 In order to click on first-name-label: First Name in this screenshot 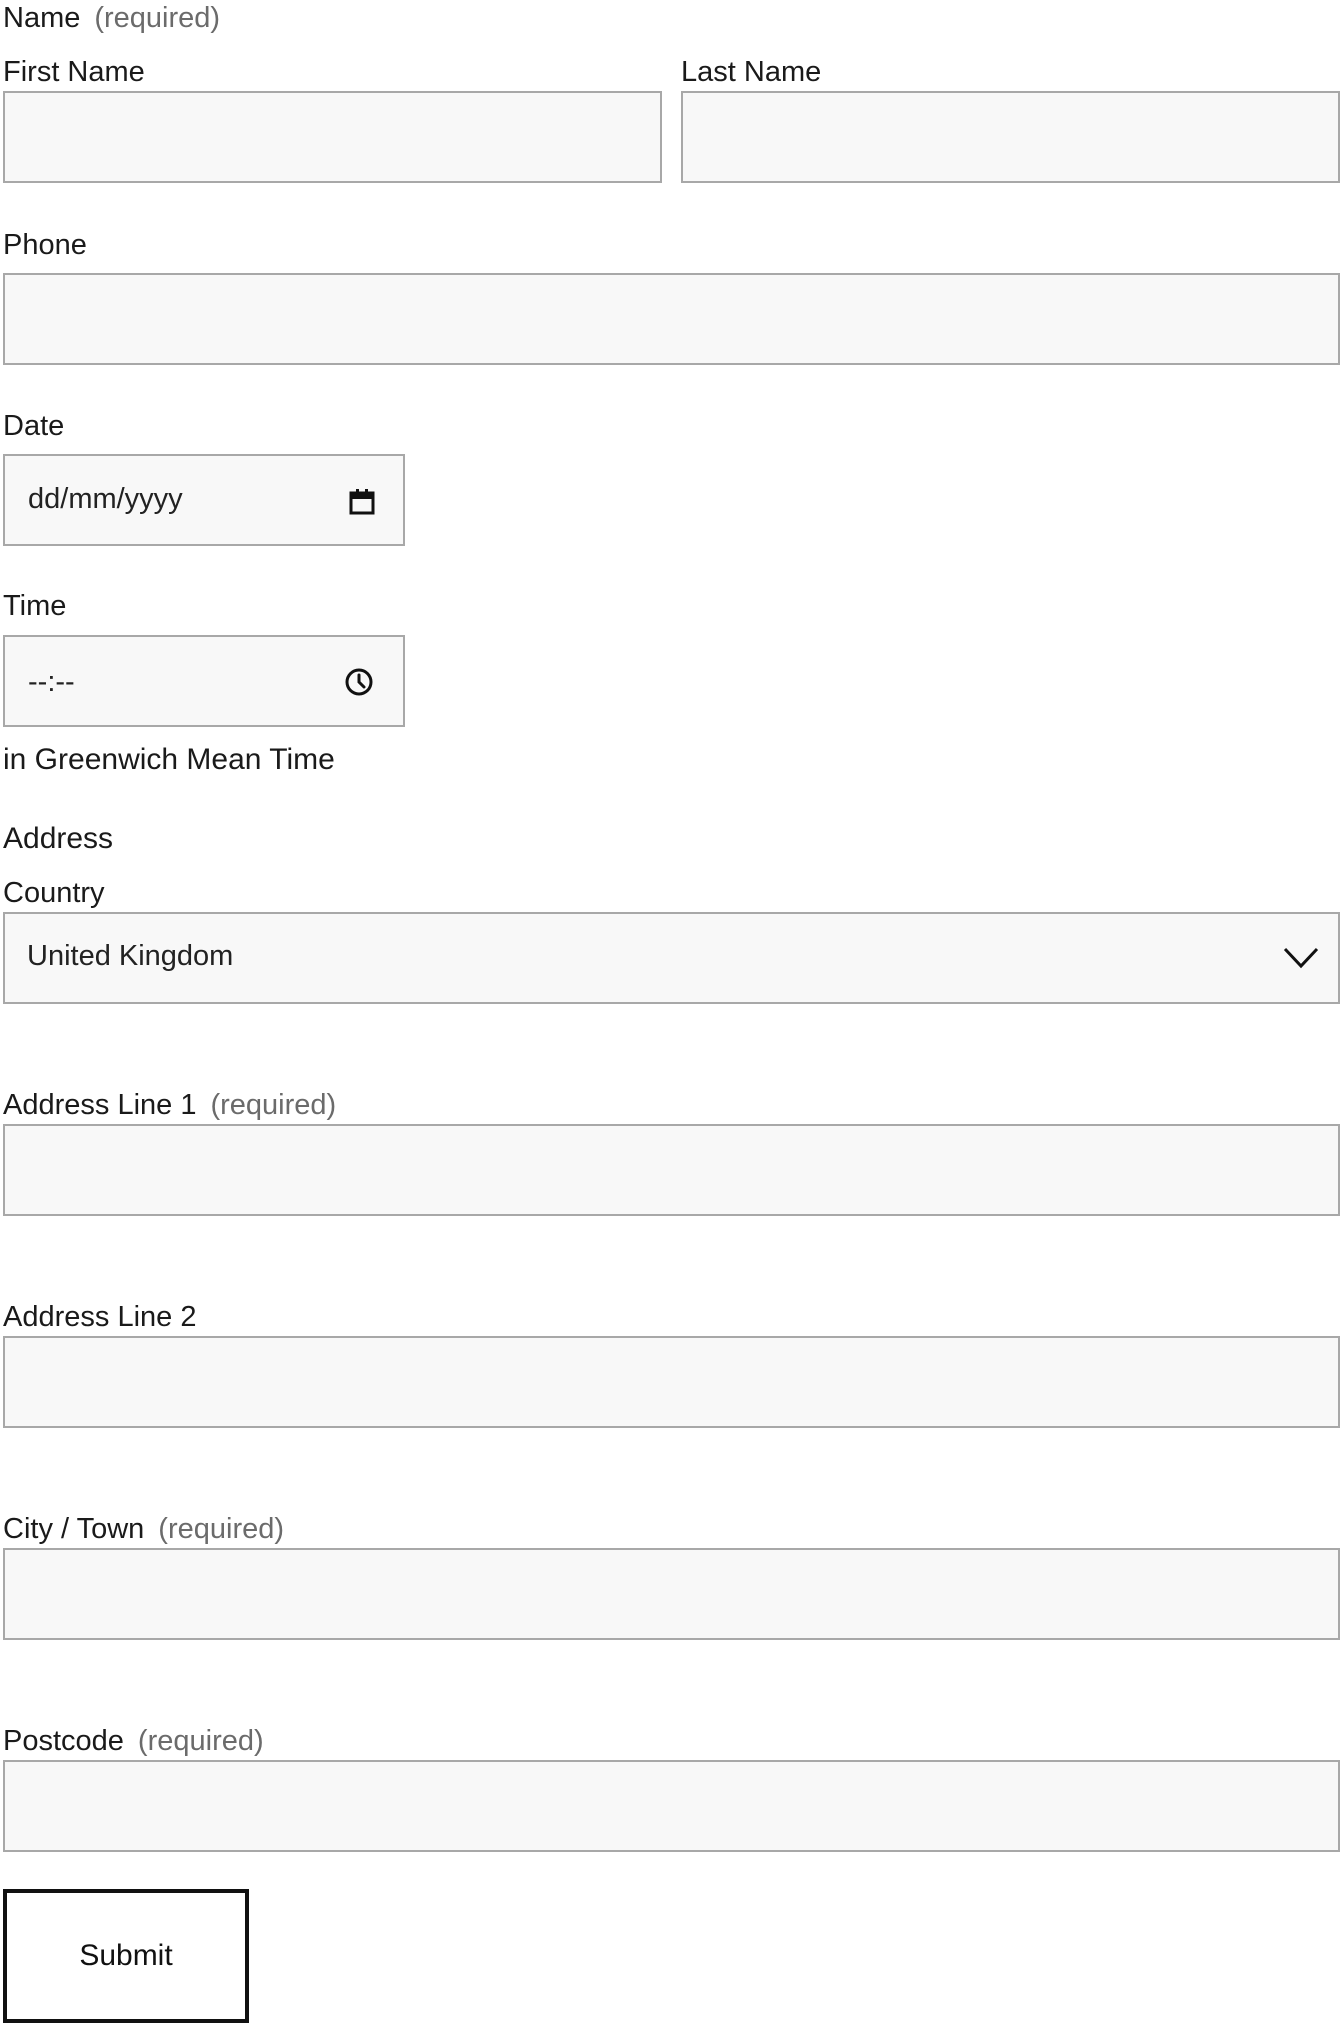, I will do `click(74, 72)`.